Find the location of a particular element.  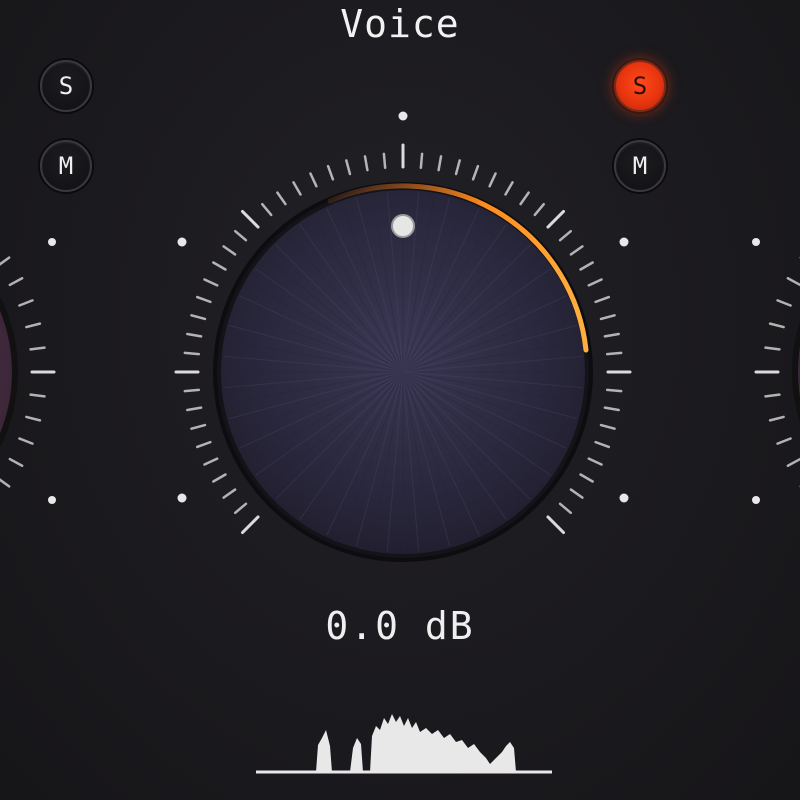

right-neighbor-knob is located at coordinates (796, 372).